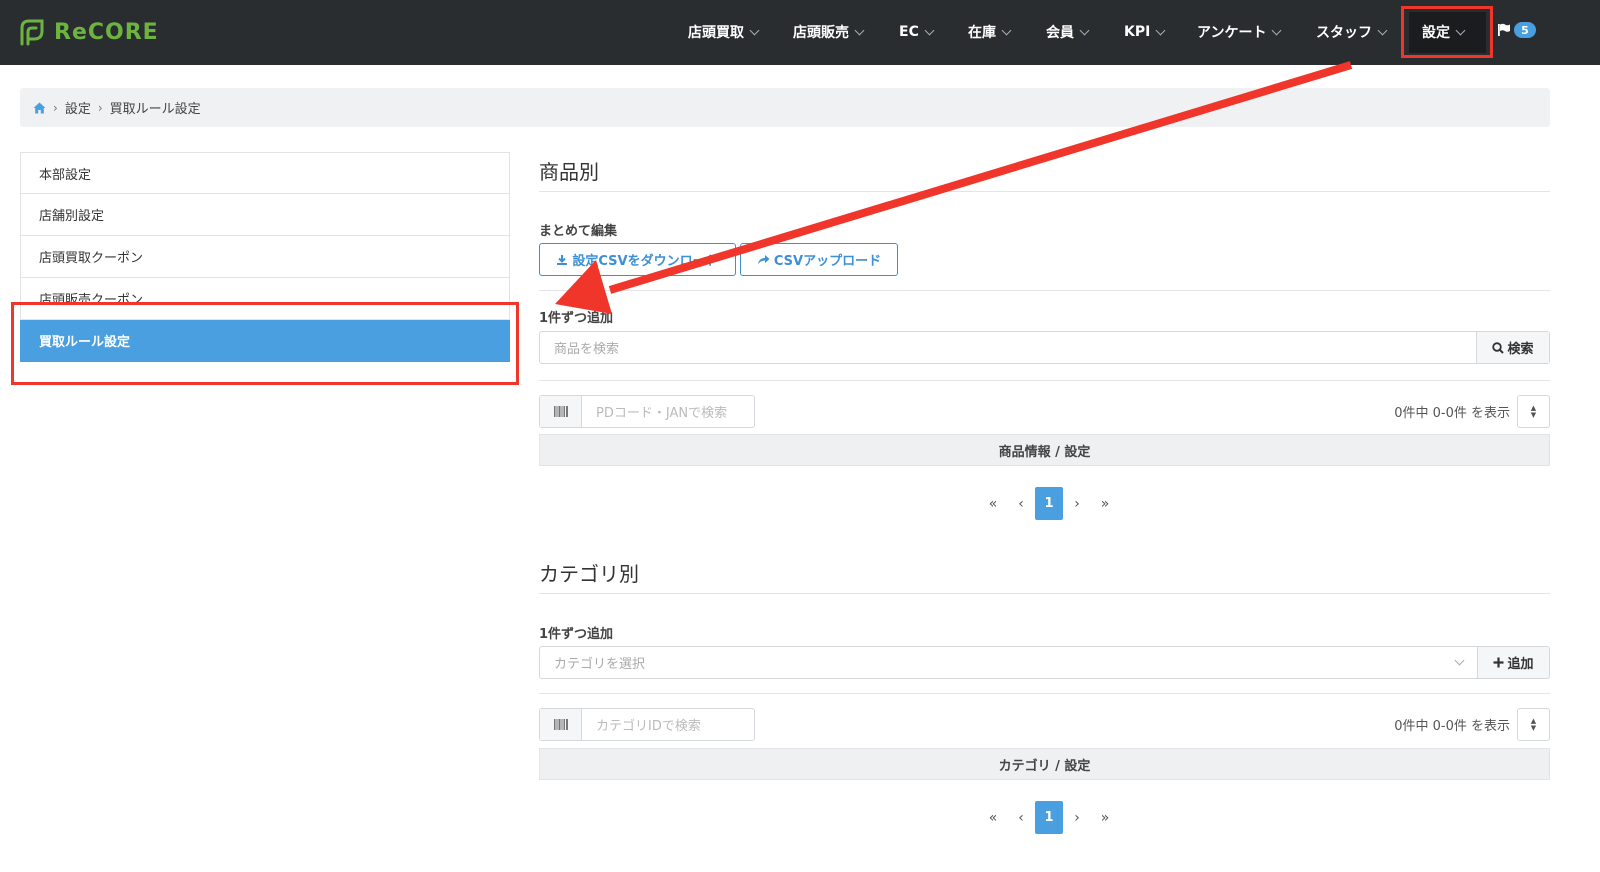 The width and height of the screenshot is (1600, 872). I want to click on nav-label: EC, so click(909, 32).